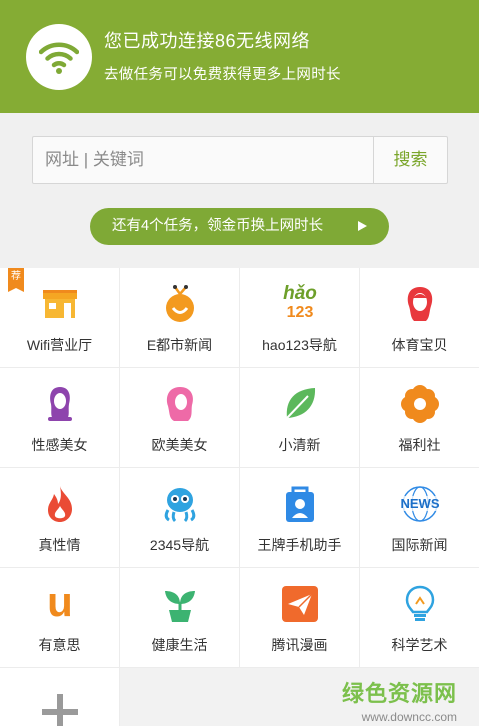  I want to click on grid-item-wifi-hall: 荐 Wifi营业厅, so click(60, 318).